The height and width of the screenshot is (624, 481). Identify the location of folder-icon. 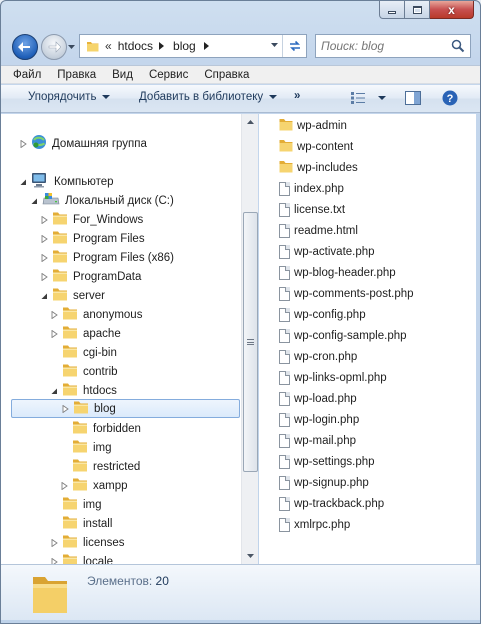
(80, 447).